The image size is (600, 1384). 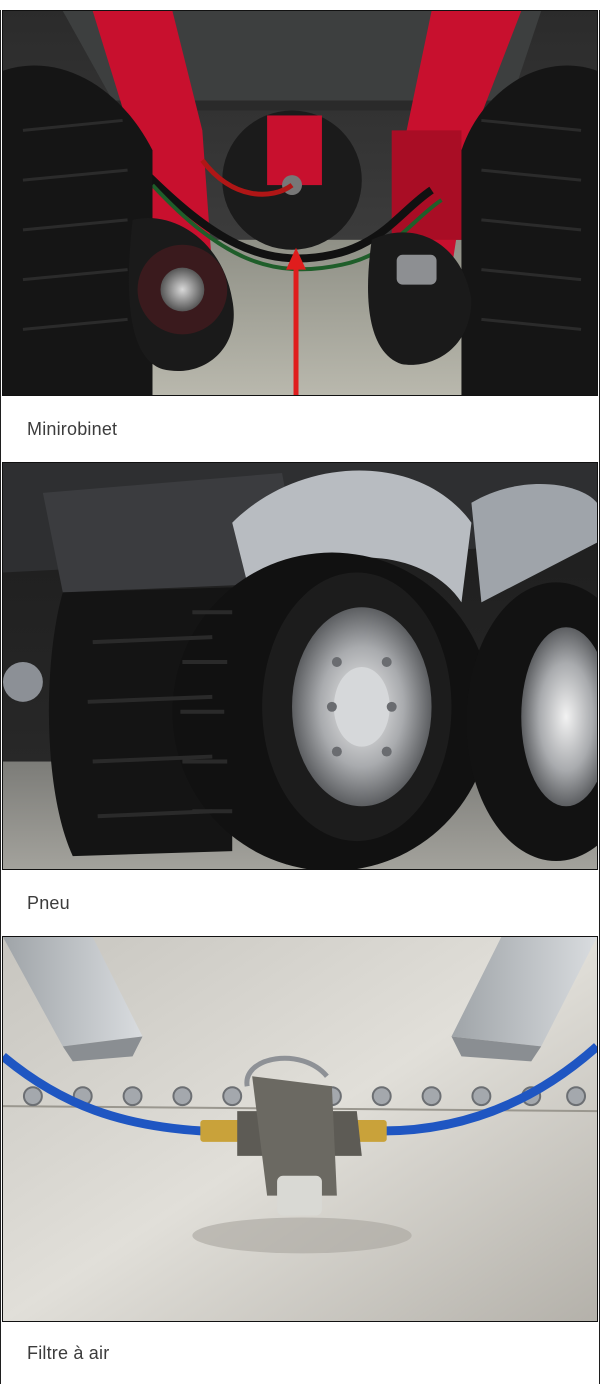 What do you see at coordinates (68, 1352) in the screenshot?
I see `caption-filtre-a-air: Filtre à air` at bounding box center [68, 1352].